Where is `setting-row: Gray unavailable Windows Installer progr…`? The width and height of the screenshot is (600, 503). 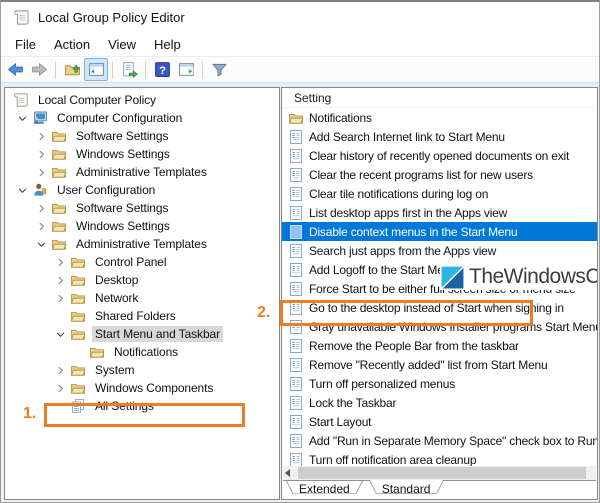 setting-row: Gray unavailable Windows Installer progr… is located at coordinates (439, 326).